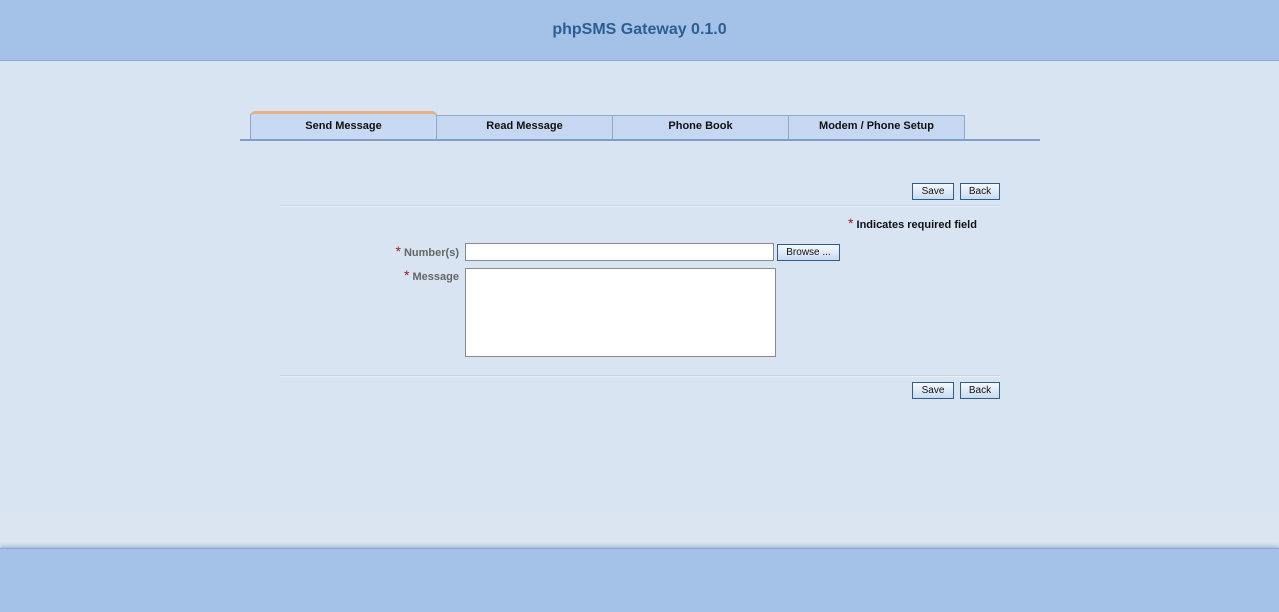 The image size is (1279, 612). Describe the element at coordinates (933, 191) in the screenshot. I see `save-button-top: Save` at that location.